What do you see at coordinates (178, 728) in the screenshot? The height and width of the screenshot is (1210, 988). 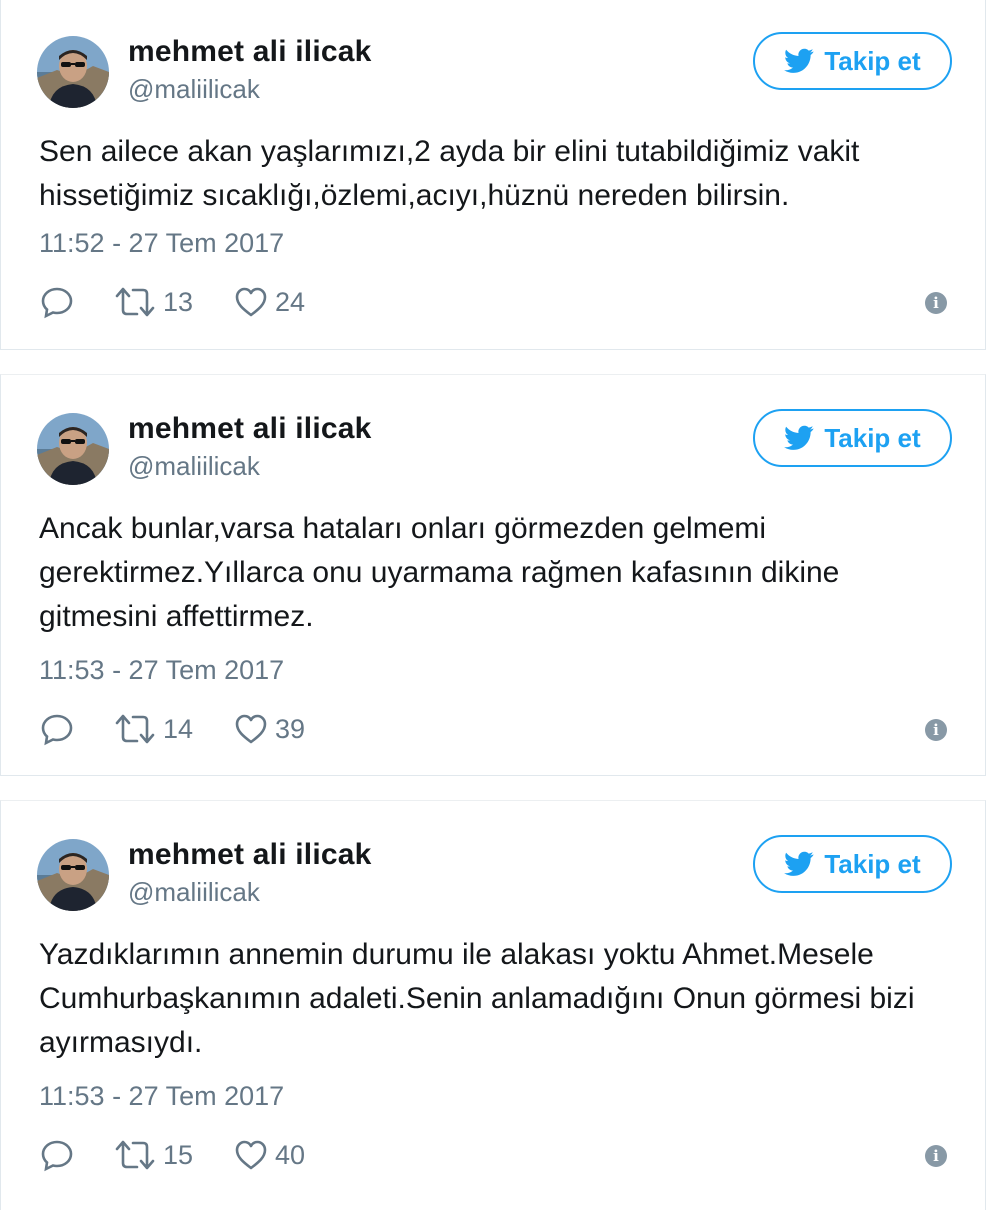 I see `retweet-count: 14` at bounding box center [178, 728].